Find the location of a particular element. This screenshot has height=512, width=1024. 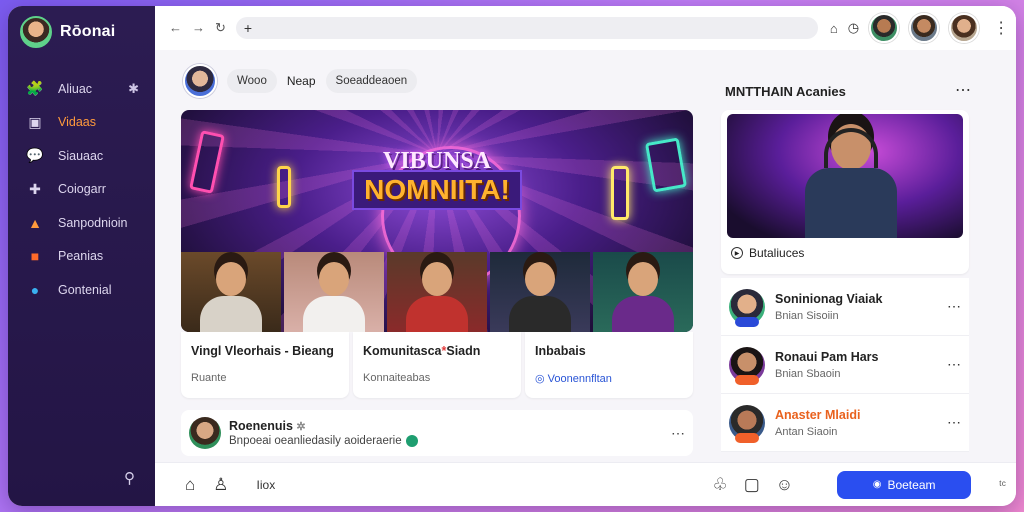

home-icon: ⌂ is located at coordinates (190, 485).